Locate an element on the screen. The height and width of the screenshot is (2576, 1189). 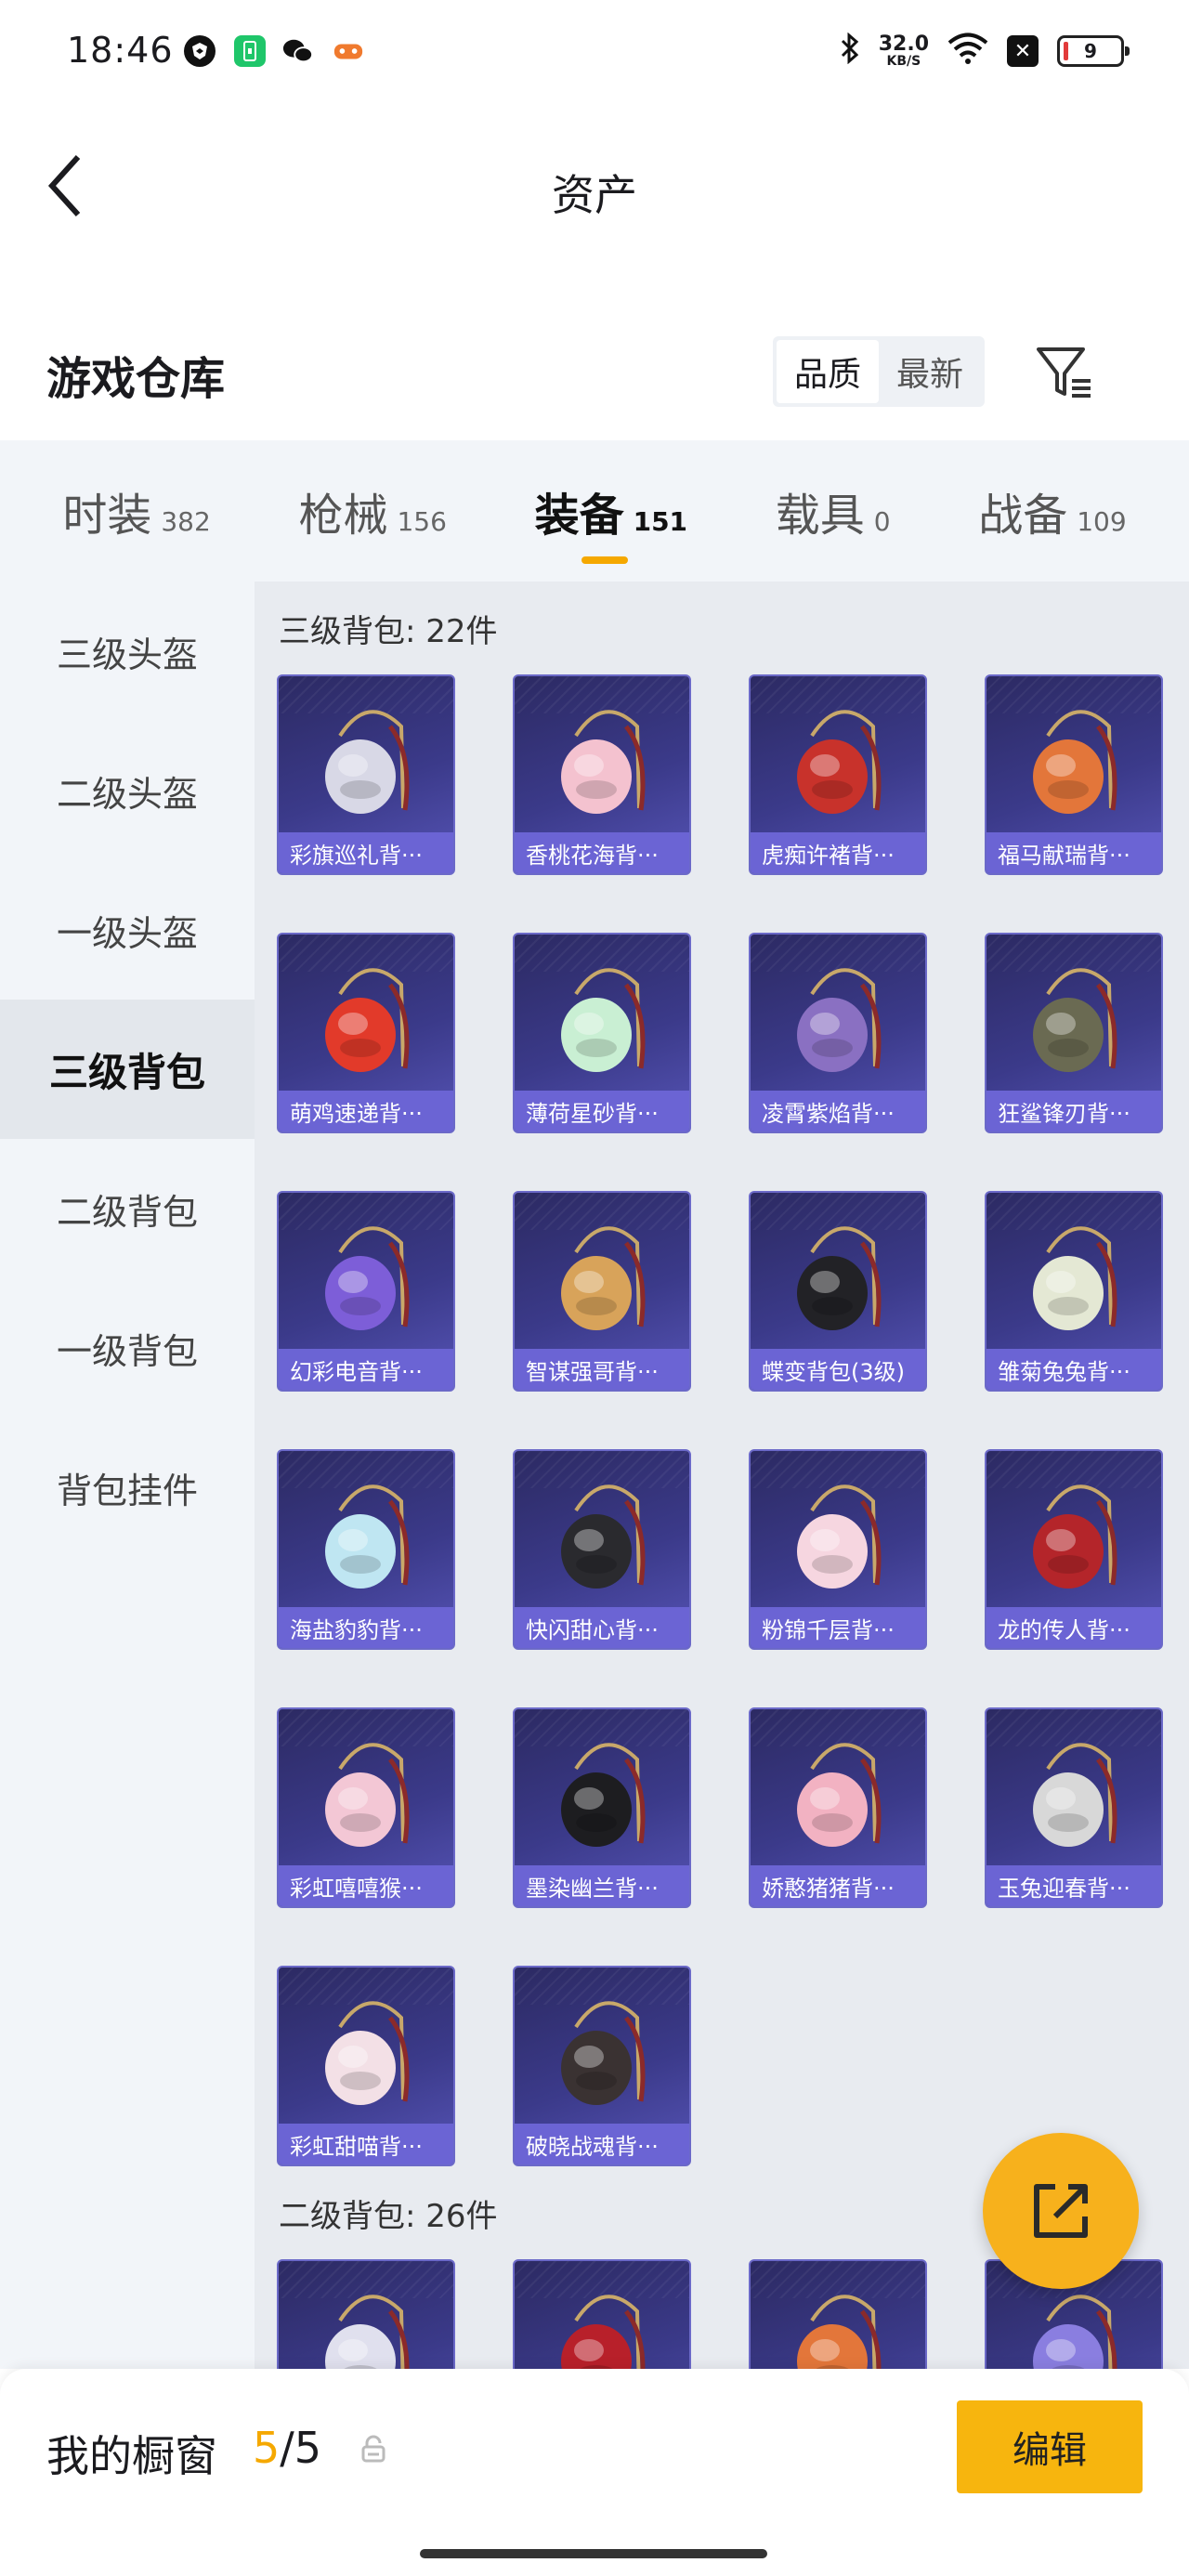
item-card: 狂鲨锋刃背··· is located at coordinates (1074, 1033).